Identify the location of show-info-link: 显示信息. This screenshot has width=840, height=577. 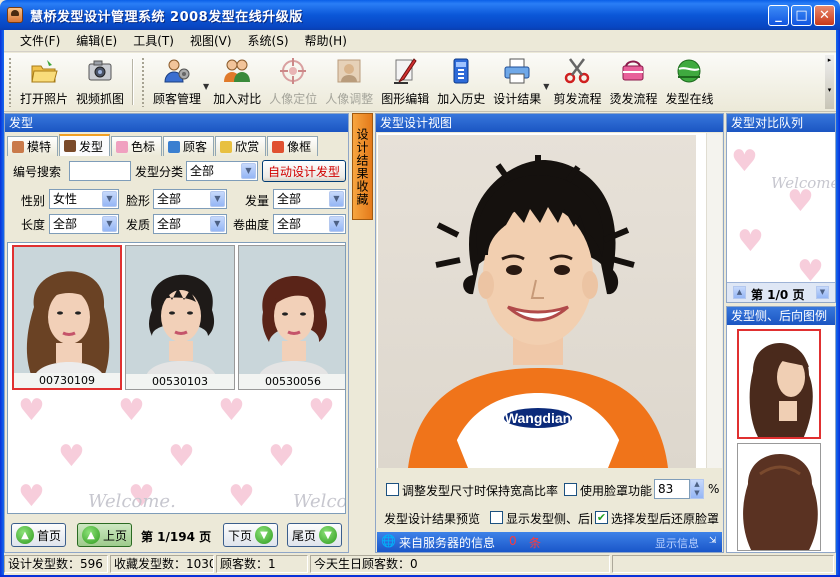
(677, 543).